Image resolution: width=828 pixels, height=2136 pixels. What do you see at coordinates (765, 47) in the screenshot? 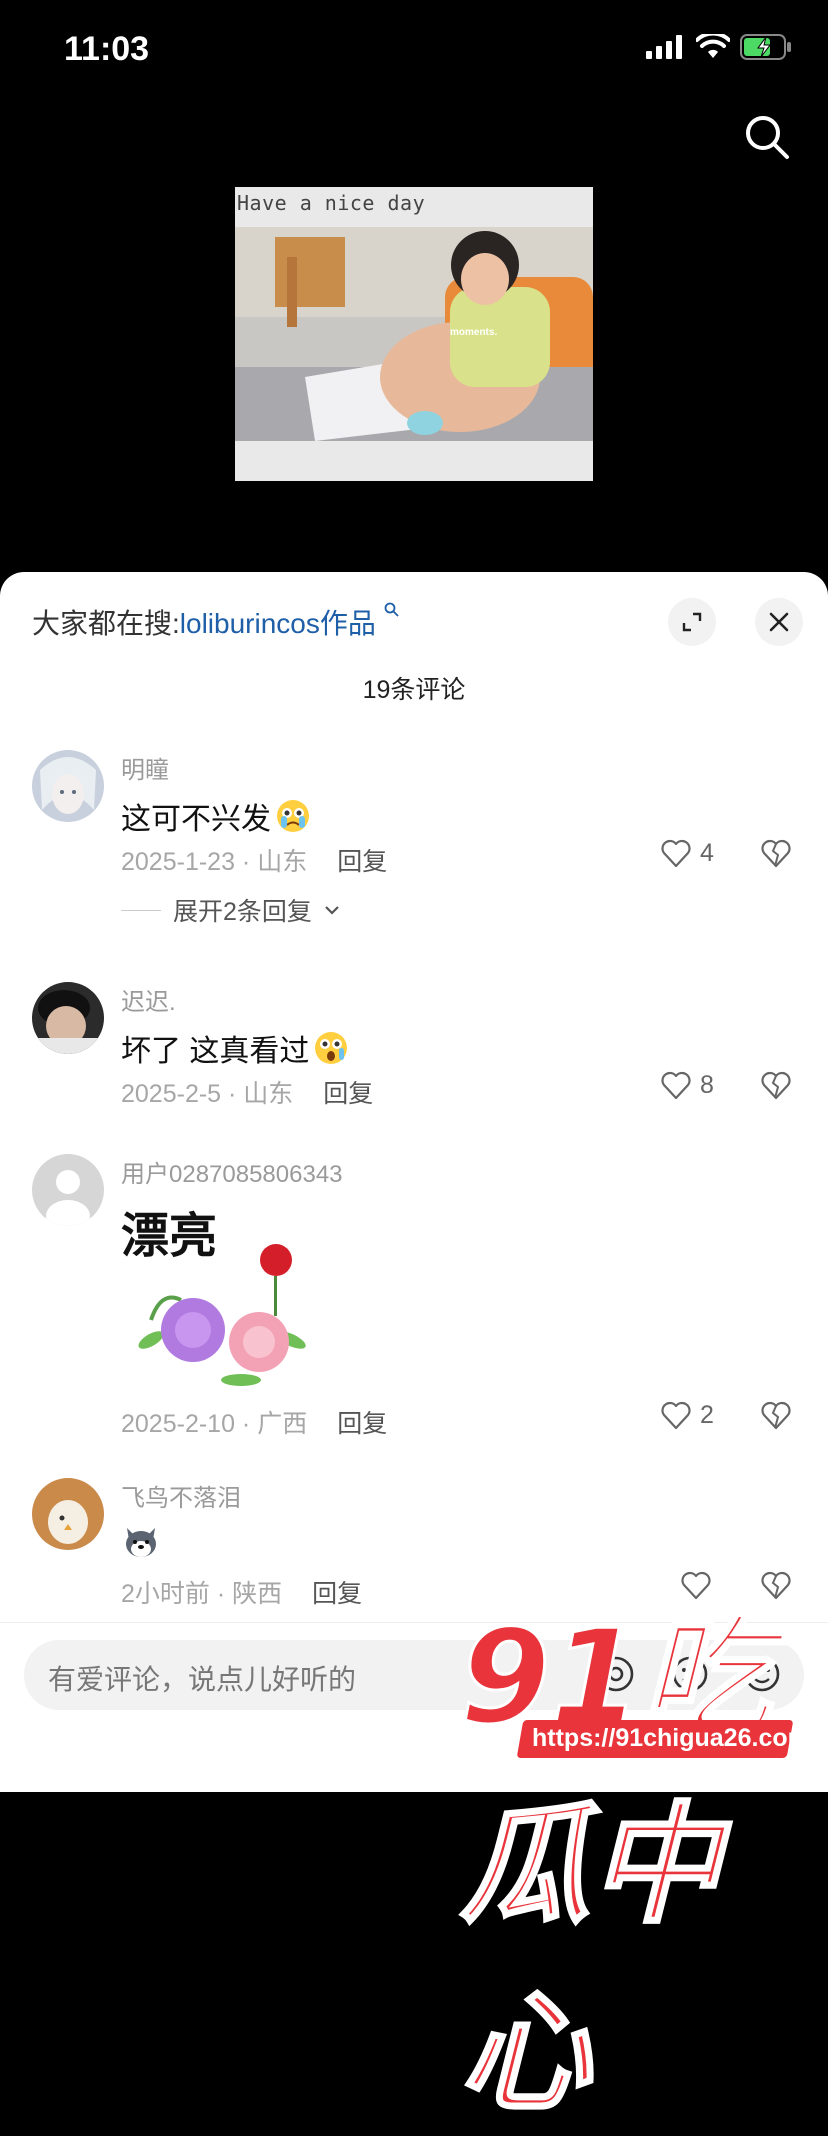
I see `battery-charging-icon` at bounding box center [765, 47].